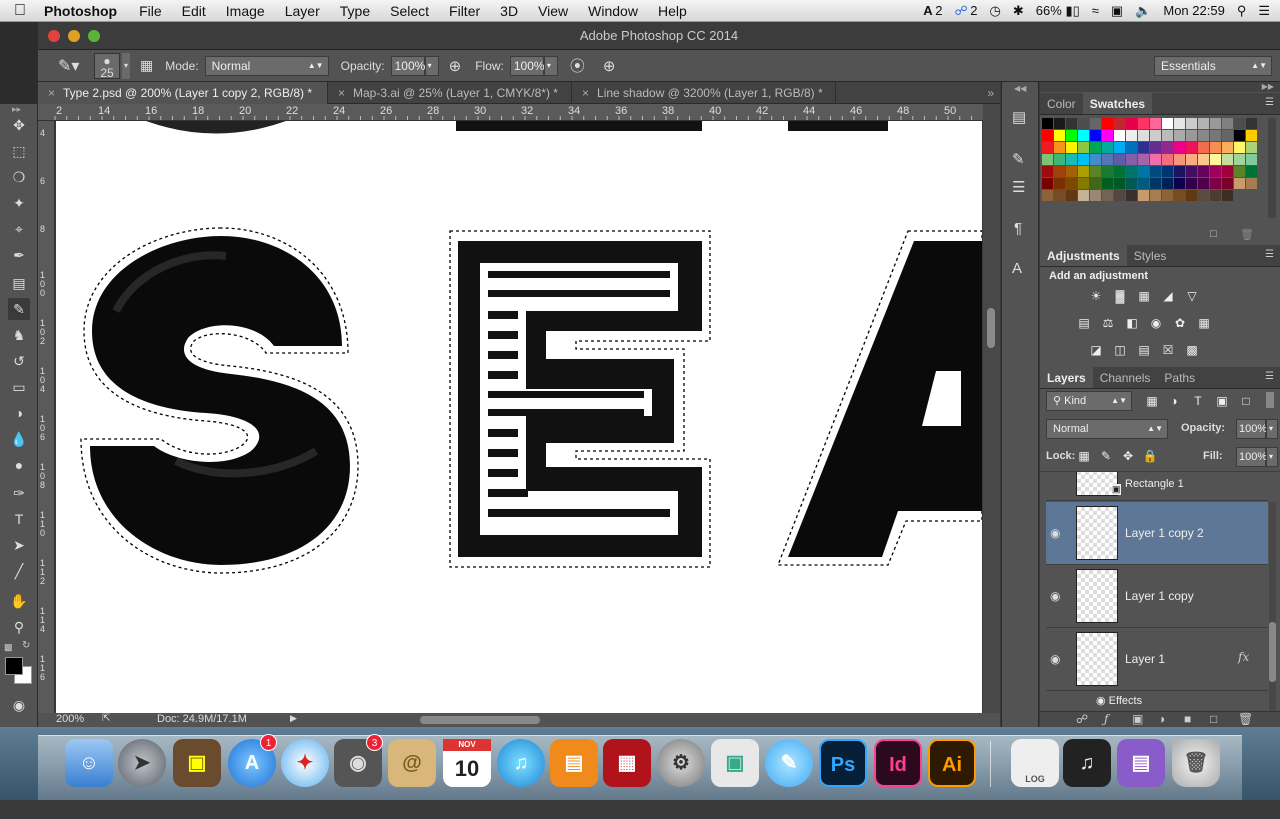 The width and height of the screenshot is (1280, 819). What do you see at coordinates (843, 763) in the screenshot?
I see `photoshop-dock-icon: Ps` at bounding box center [843, 763].